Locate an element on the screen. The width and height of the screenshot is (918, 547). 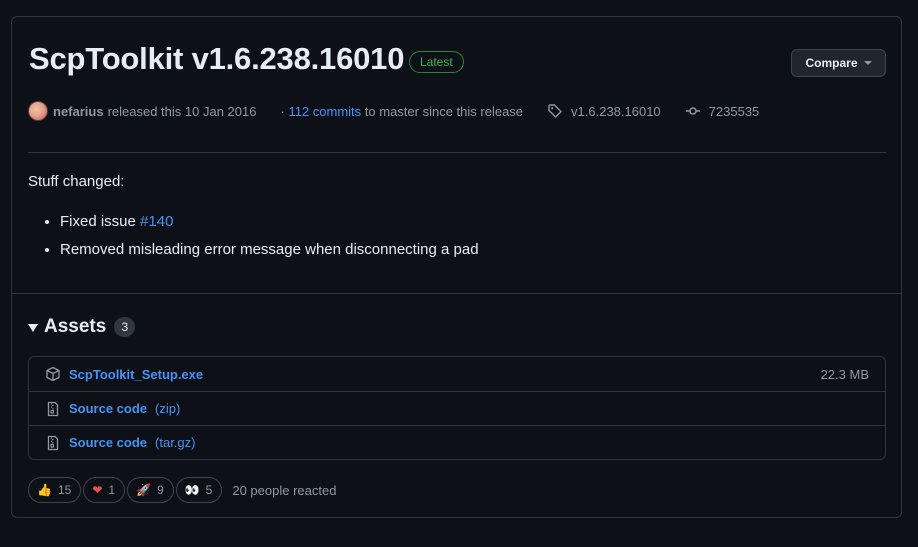
commits-link: 112 commits is located at coordinates (324, 111).